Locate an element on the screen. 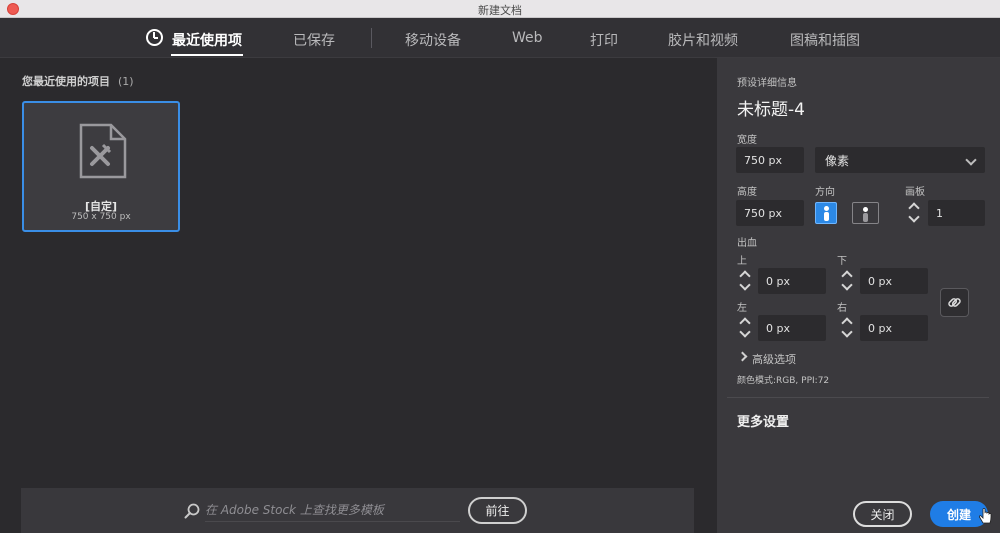 The height and width of the screenshot is (533, 1000). bleed-left-label: 左 is located at coordinates (742, 308).